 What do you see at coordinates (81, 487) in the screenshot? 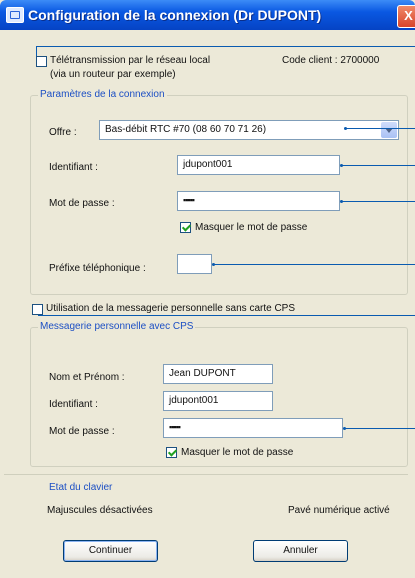
I see `keyboard-status-title: Etat du clavier` at bounding box center [81, 487].